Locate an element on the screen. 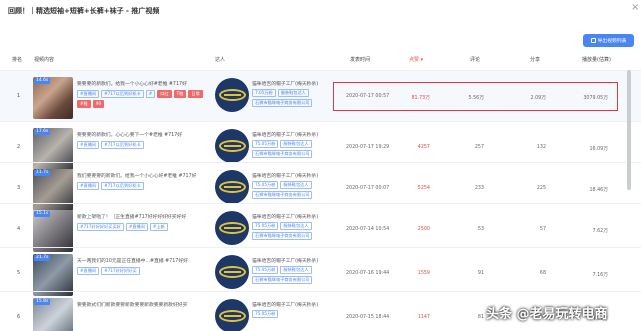  video-thumbnail: 15.1s is located at coordinates (53, 231).